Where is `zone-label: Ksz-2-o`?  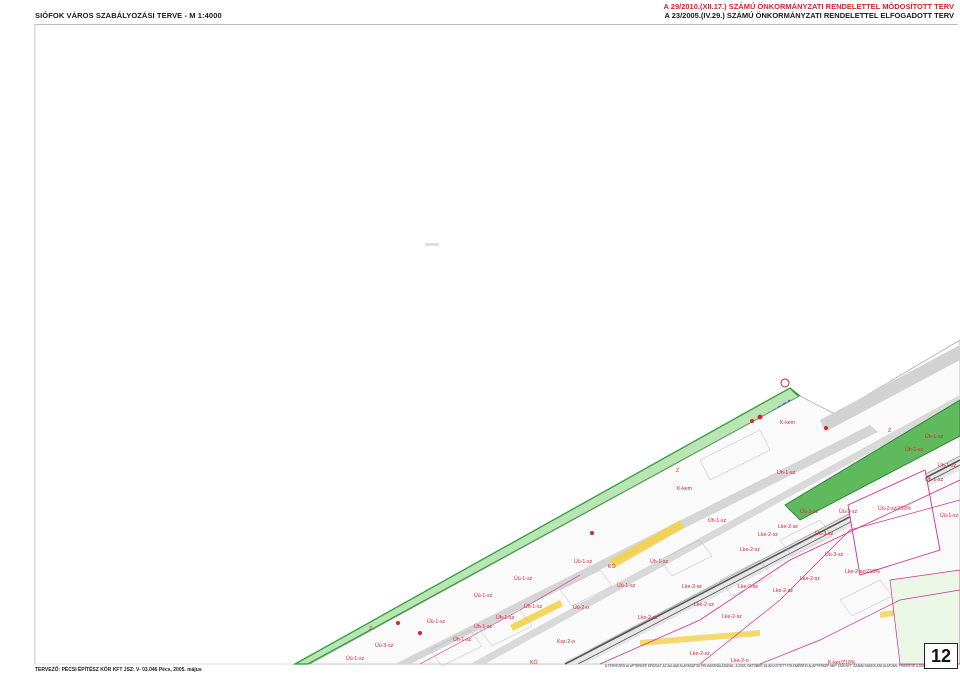
zone-label: Ksz-2-o is located at coordinates (566, 642).